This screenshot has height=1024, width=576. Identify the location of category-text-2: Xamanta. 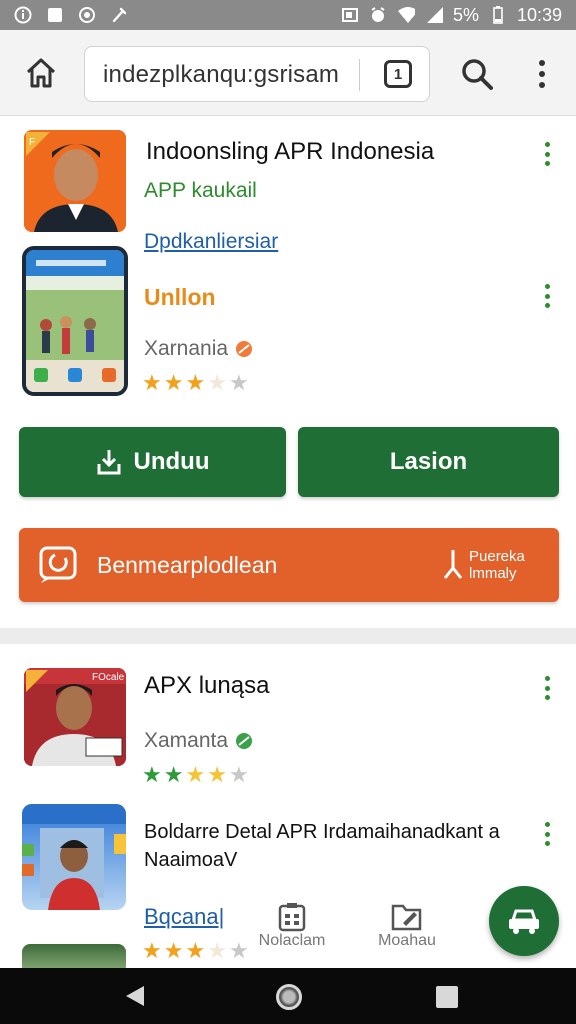
(186, 740).